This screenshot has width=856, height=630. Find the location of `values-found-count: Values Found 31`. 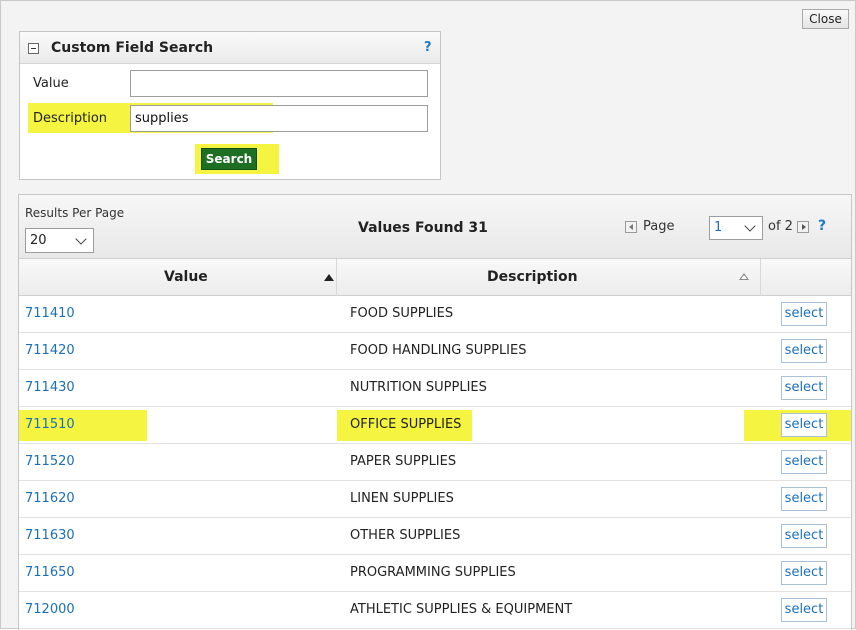

values-found-count: Values Found 31 is located at coordinates (423, 228).